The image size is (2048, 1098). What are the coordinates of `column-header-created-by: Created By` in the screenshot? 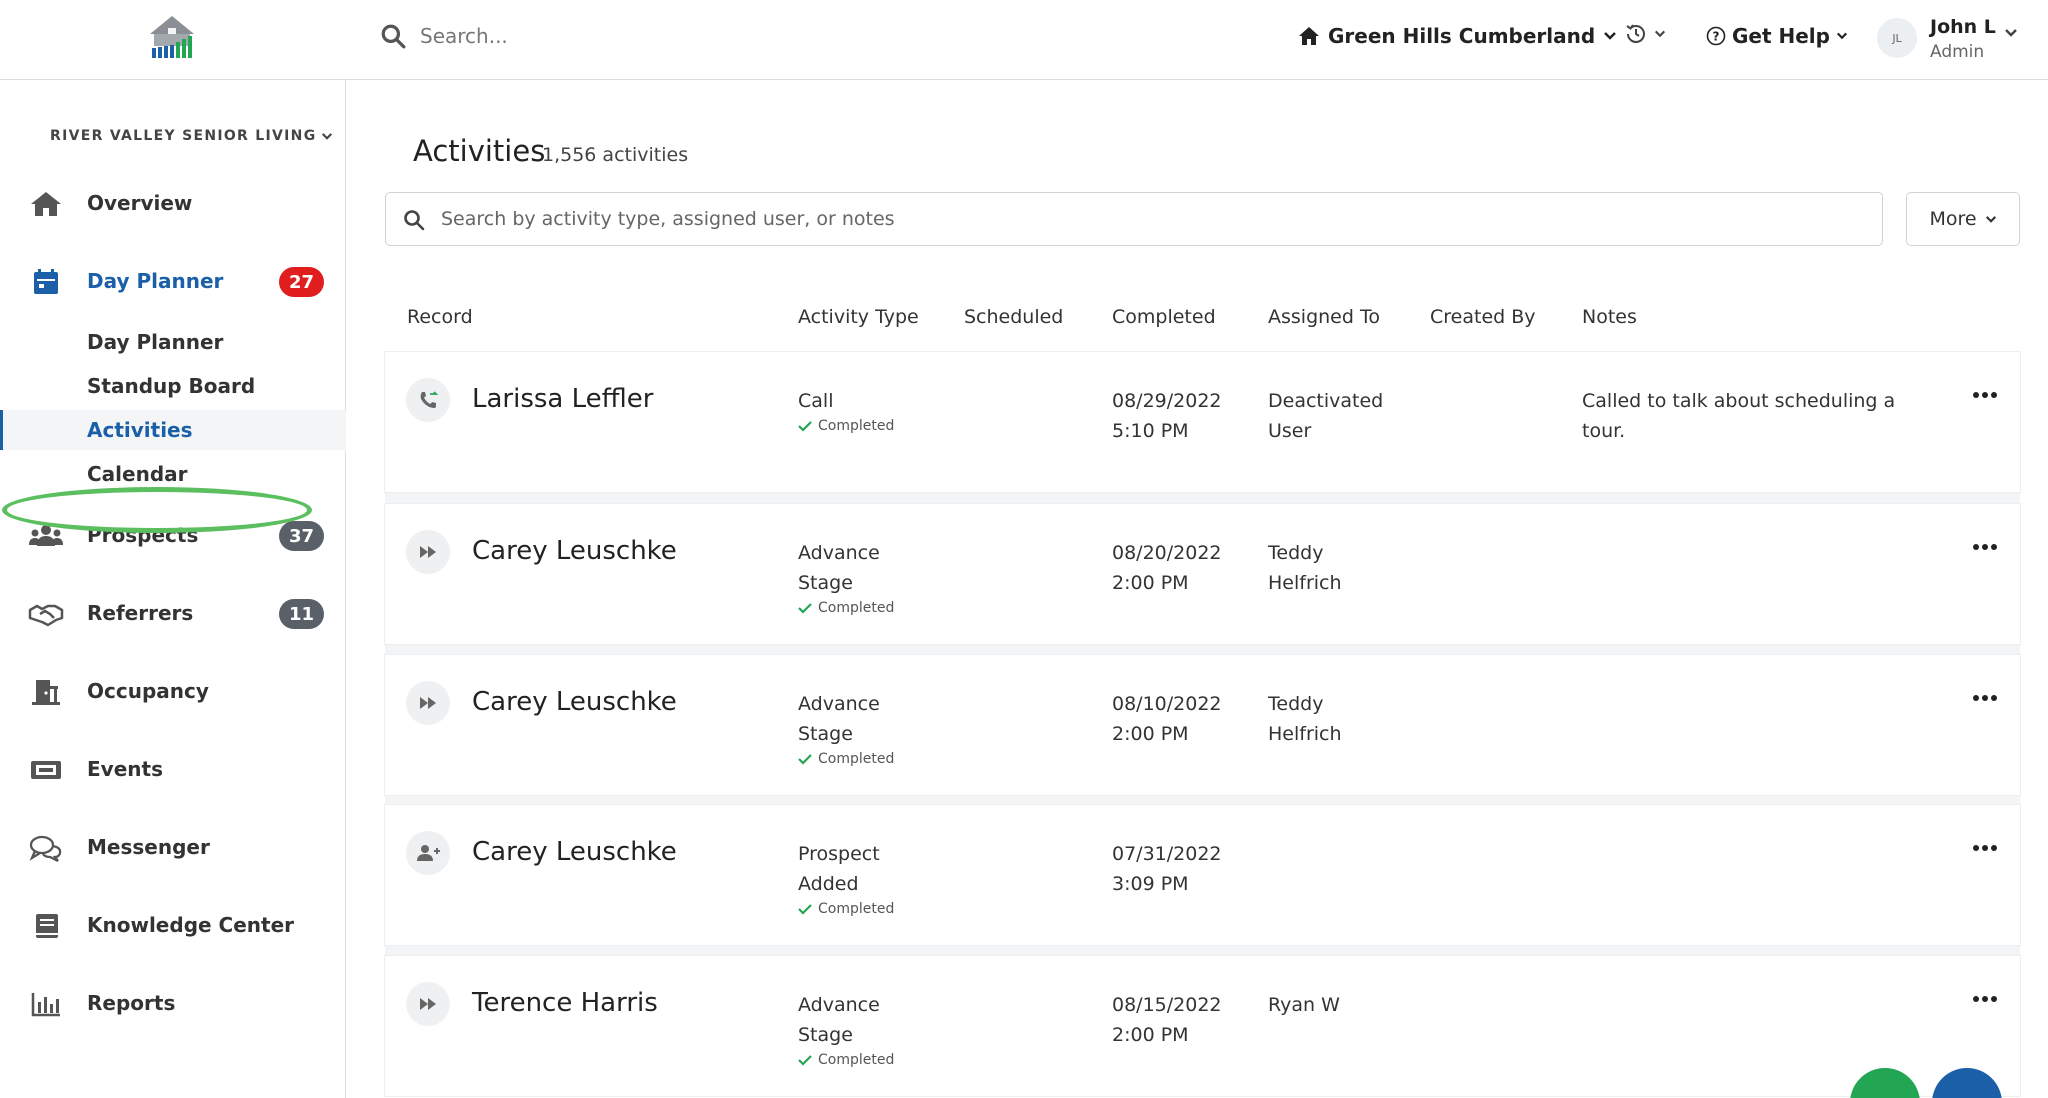 It's located at (1483, 317).